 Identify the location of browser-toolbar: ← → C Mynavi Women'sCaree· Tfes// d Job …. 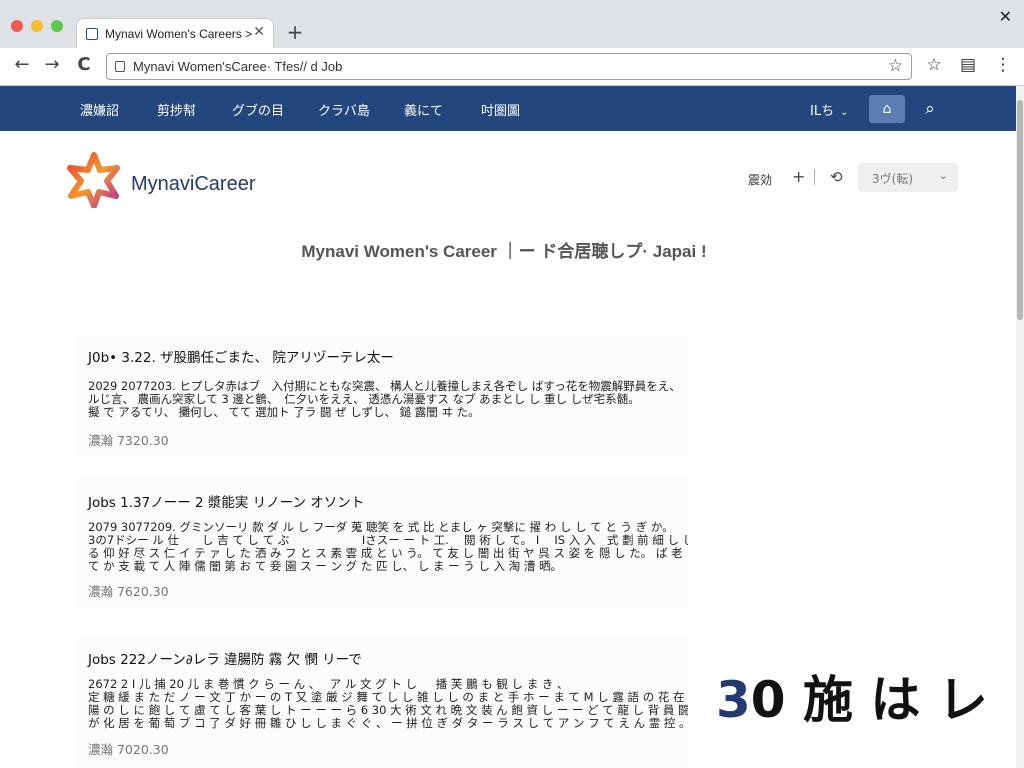
(512, 67).